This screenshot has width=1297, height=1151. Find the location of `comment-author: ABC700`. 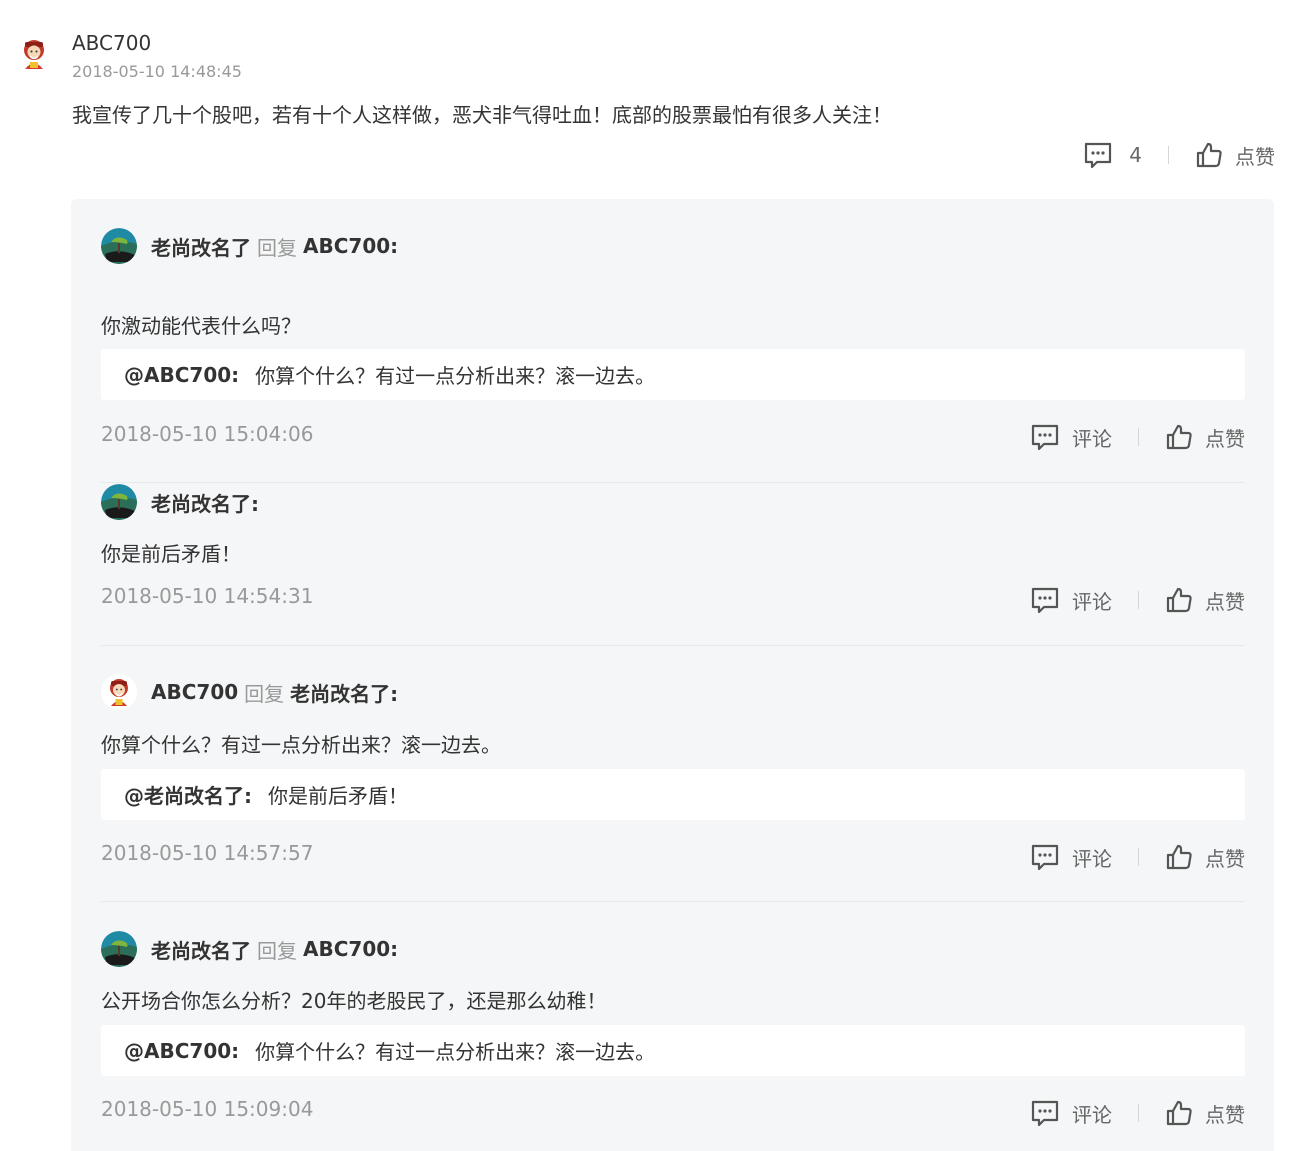

comment-author: ABC700 is located at coordinates (111, 43).